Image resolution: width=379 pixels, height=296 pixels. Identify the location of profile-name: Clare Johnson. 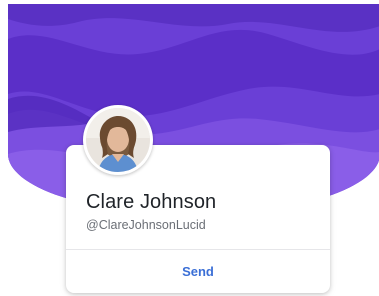
(151, 202).